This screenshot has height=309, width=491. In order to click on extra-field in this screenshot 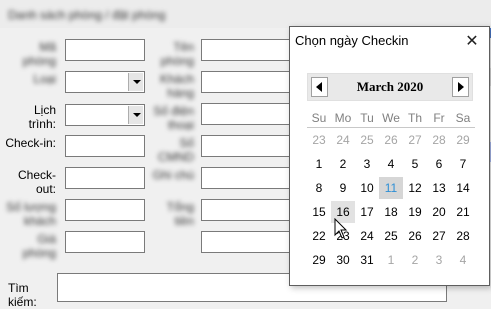, I will do `click(251, 242)`.